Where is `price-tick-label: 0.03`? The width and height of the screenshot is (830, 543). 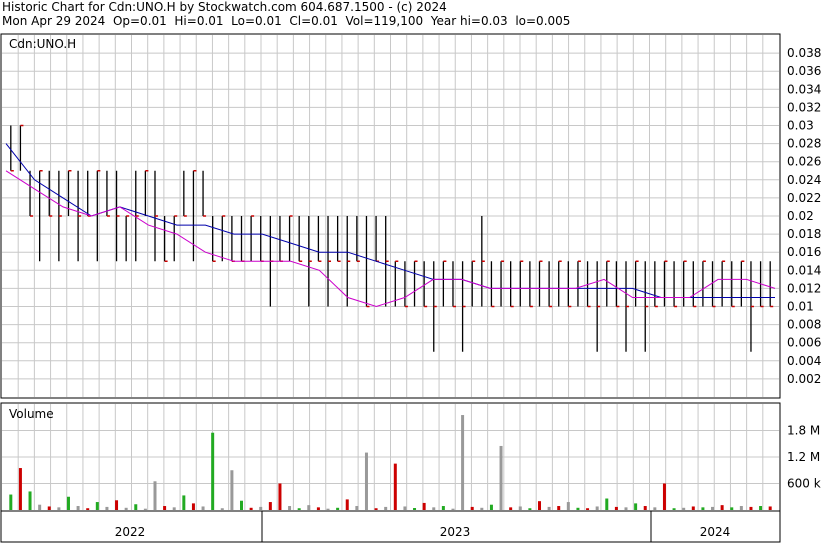 price-tick-label: 0.03 is located at coordinates (800, 126).